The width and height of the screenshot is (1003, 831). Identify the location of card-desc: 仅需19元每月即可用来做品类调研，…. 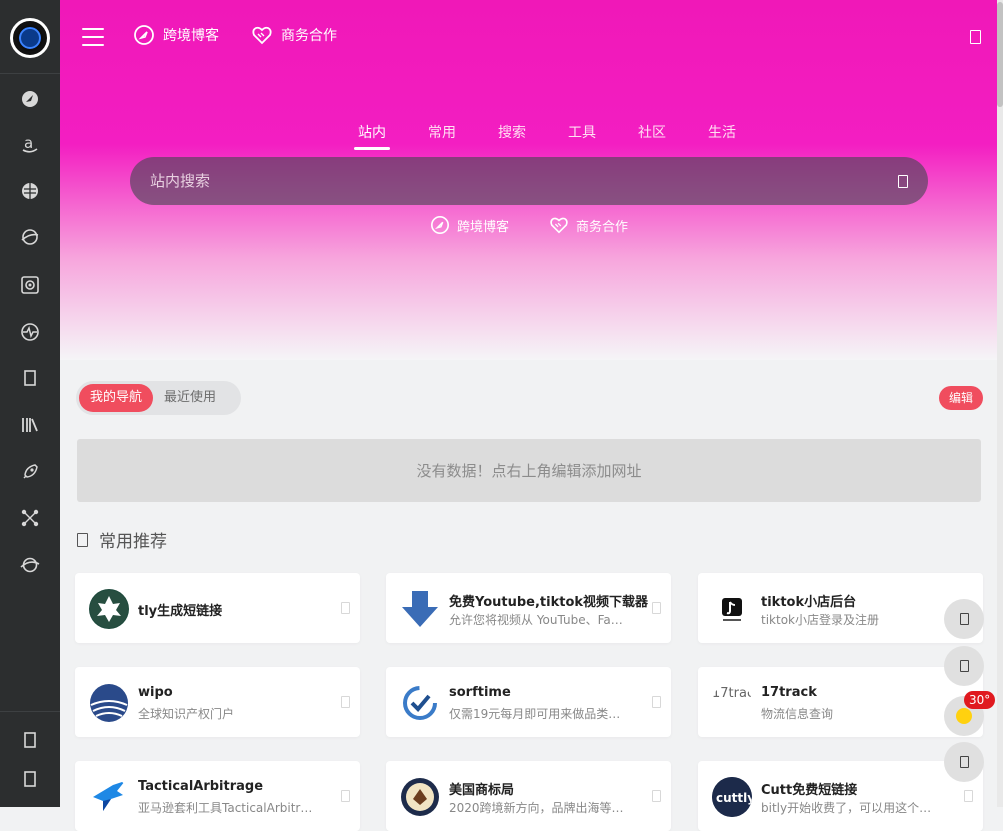
(539, 714).